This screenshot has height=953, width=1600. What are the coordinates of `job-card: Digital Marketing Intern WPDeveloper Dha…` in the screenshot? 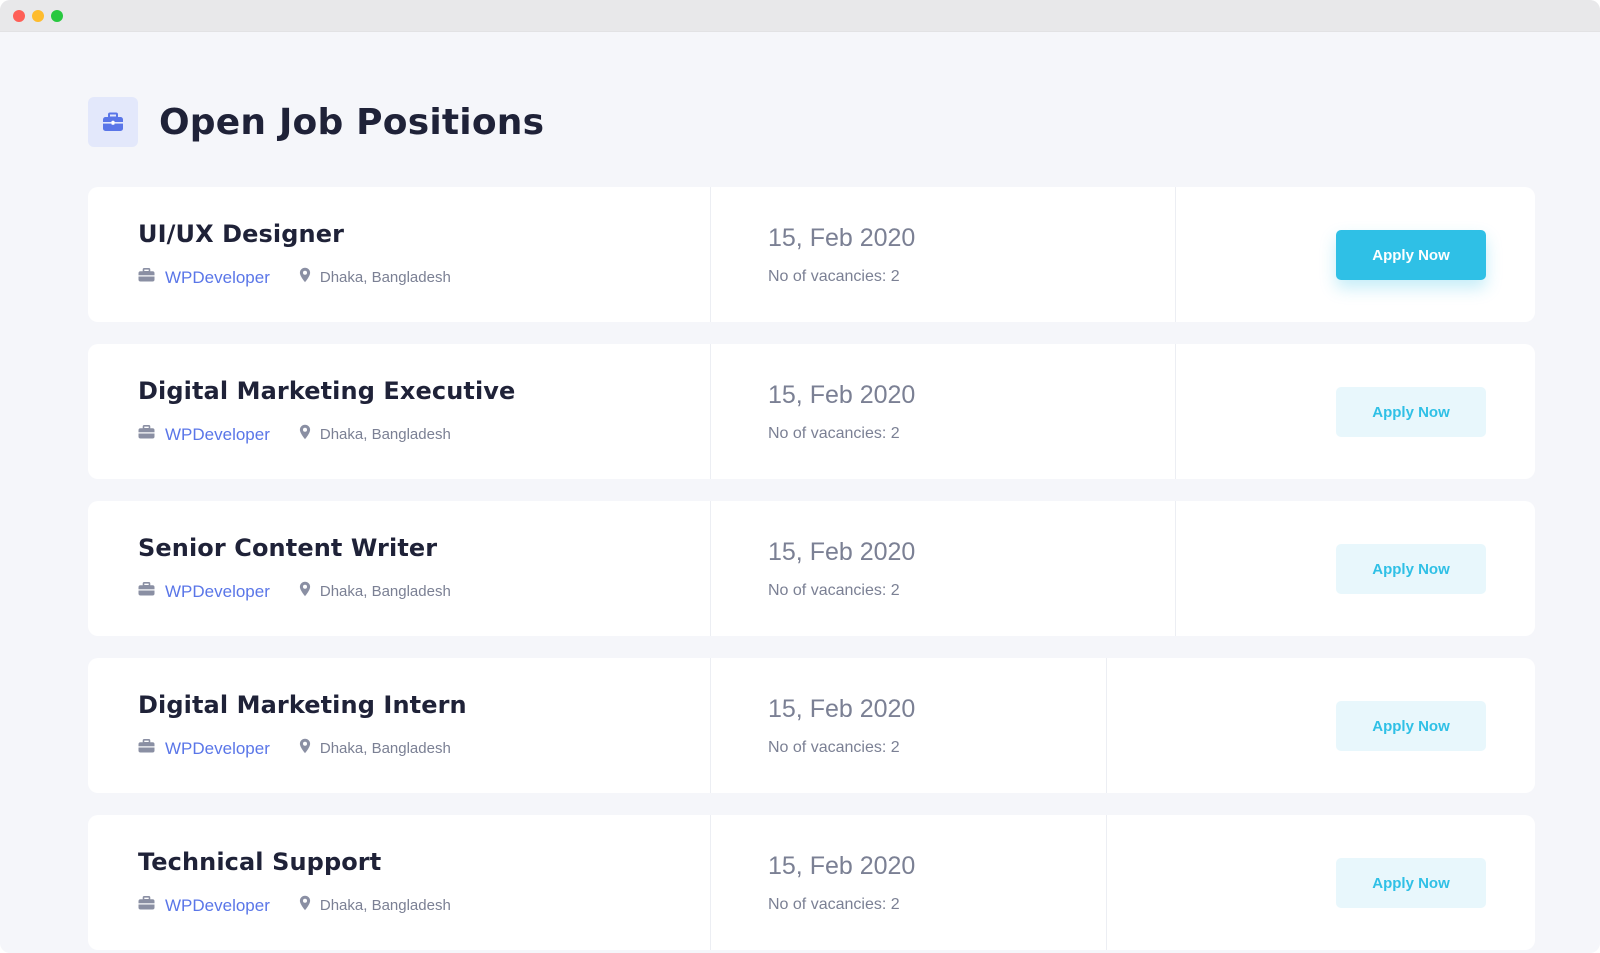 It's located at (811, 725).